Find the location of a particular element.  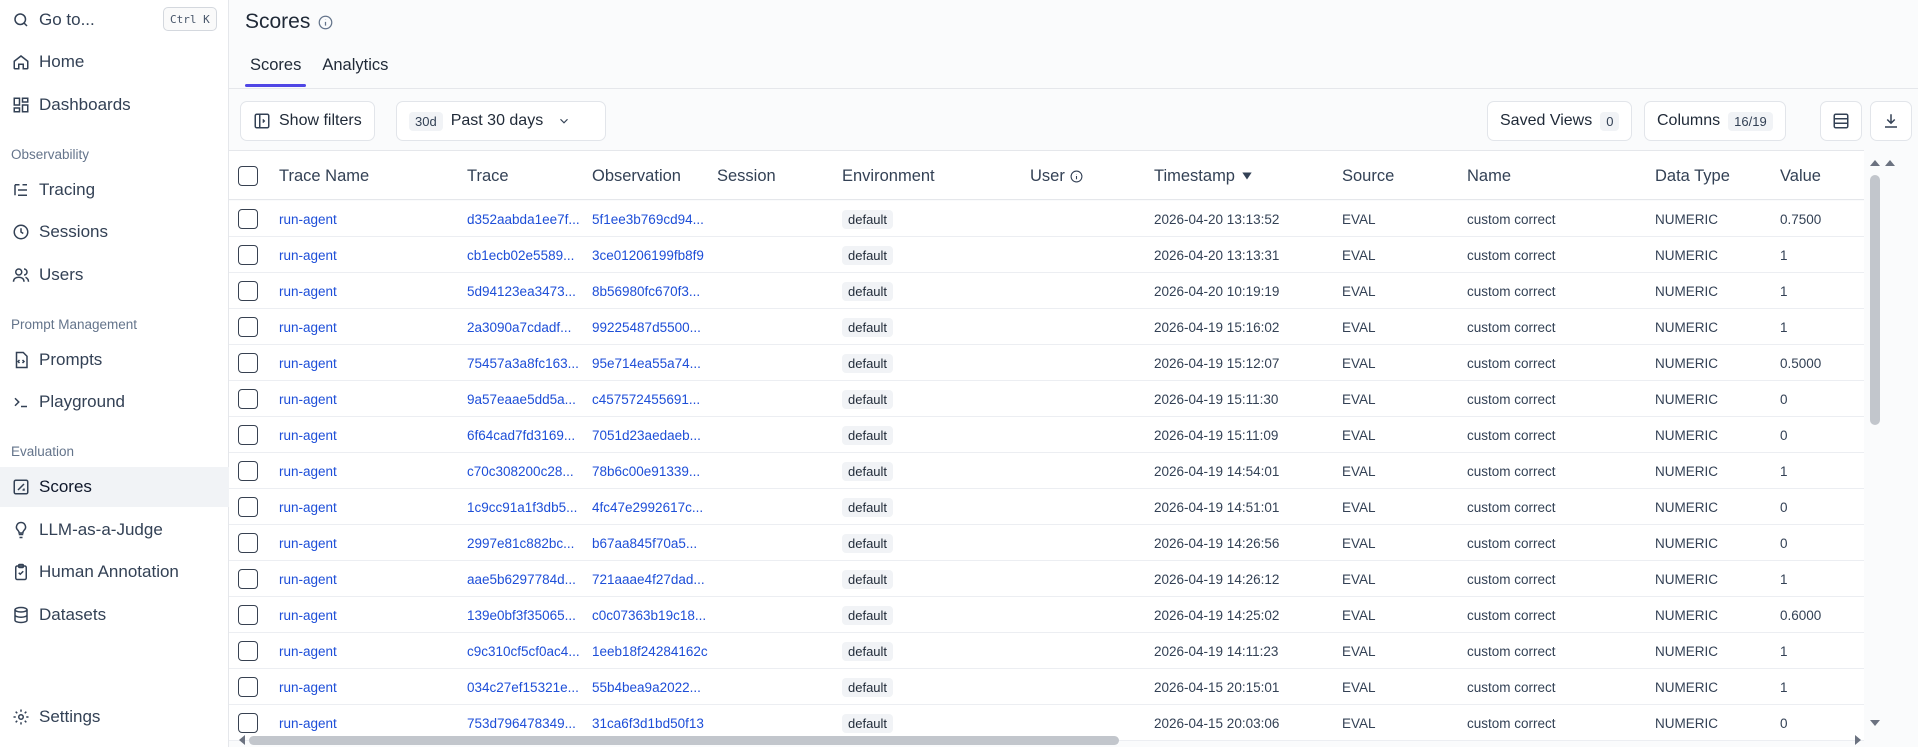

column-header: Name is located at coordinates (1489, 176).